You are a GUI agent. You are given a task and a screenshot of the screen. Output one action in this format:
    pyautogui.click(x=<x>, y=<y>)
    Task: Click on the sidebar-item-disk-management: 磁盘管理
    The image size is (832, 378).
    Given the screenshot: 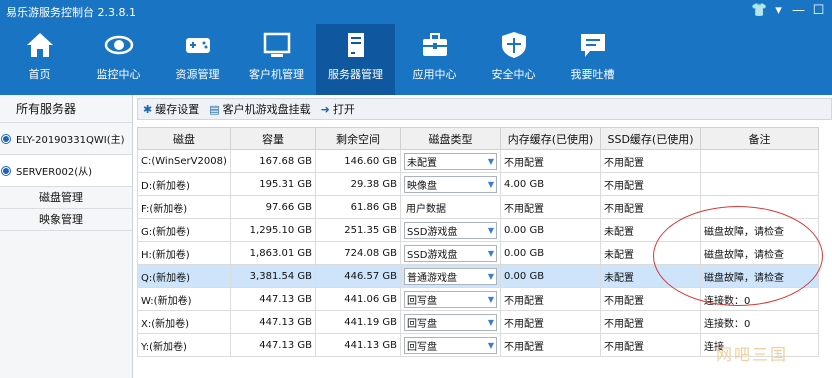 What is the action you would take?
    pyautogui.click(x=66, y=198)
    